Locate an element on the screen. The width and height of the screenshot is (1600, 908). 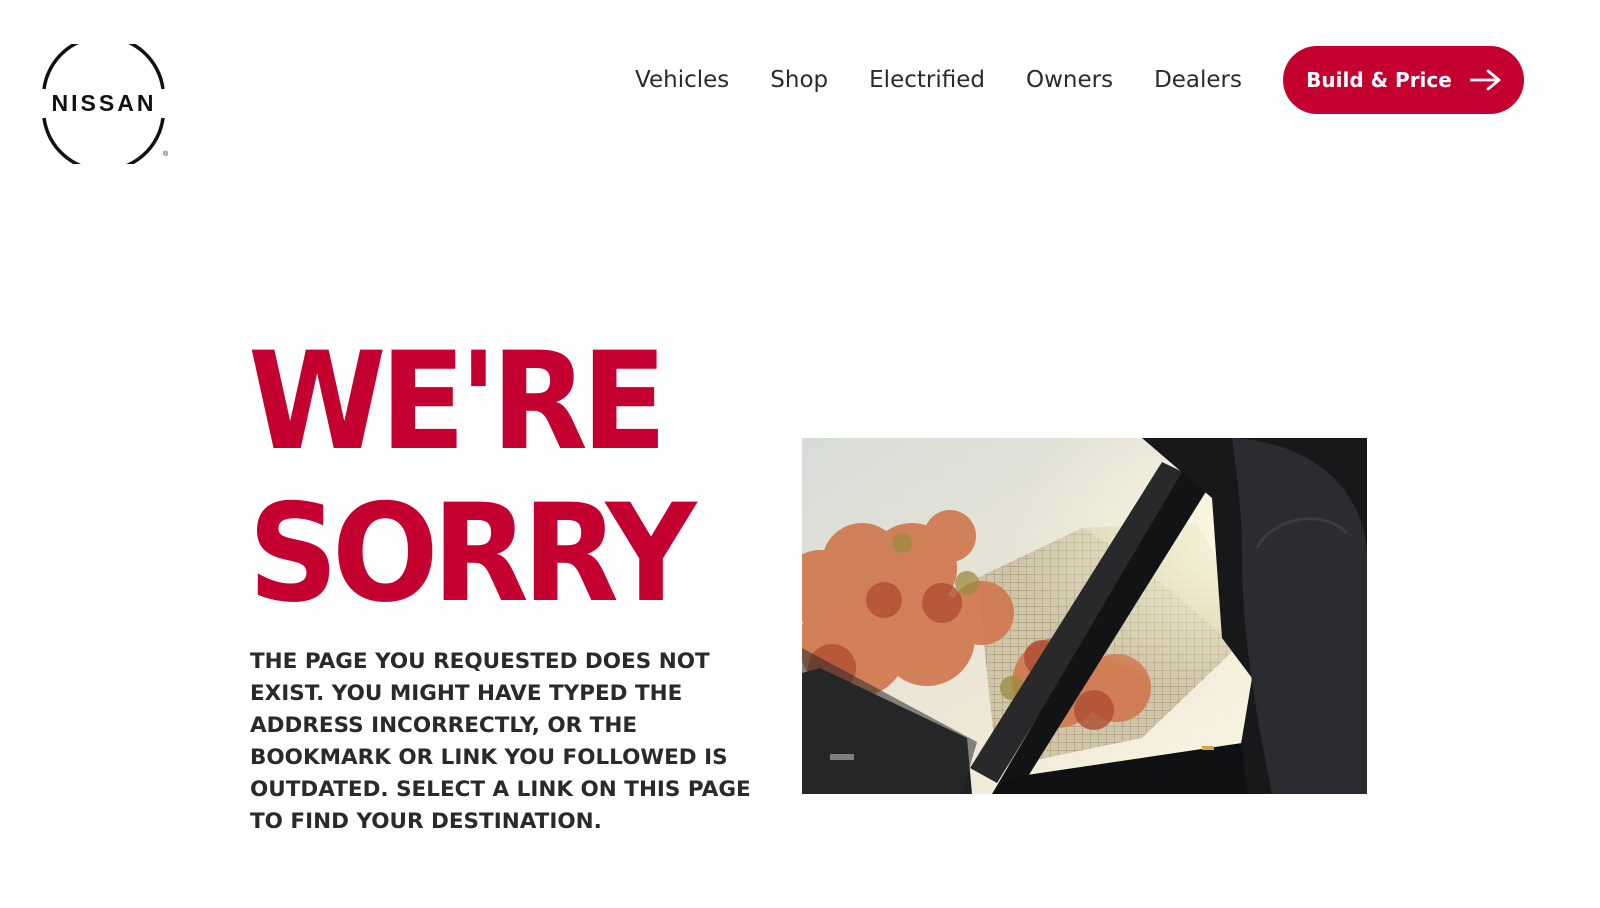
nav-item-electrified: Electrified is located at coordinates (927, 80).